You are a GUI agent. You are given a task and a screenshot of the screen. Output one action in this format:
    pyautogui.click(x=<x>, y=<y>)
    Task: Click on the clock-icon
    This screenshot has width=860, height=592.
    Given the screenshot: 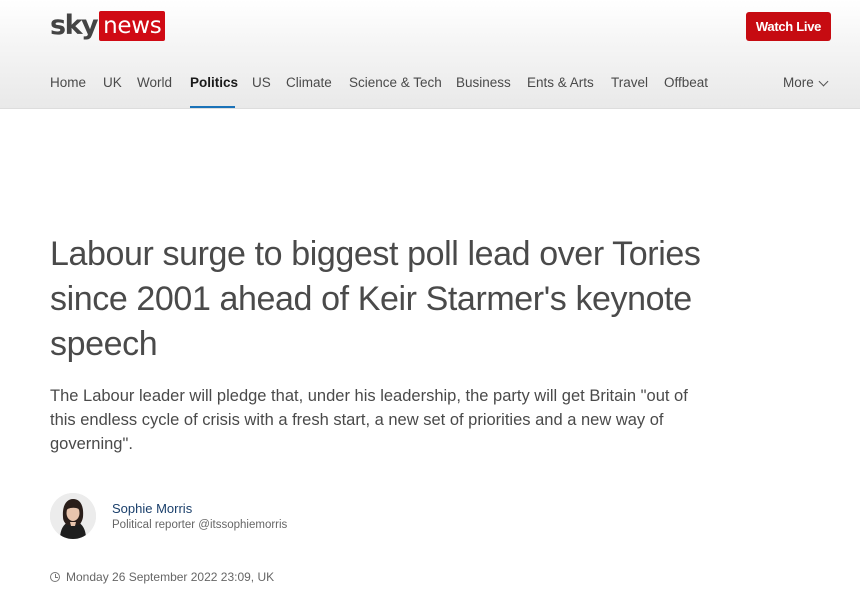 What is the action you would take?
    pyautogui.click(x=55, y=577)
    